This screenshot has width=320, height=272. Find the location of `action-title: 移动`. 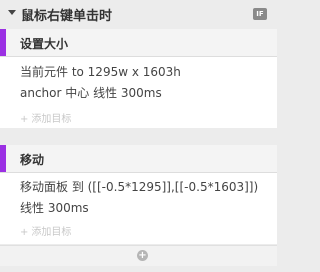

action-title: 移动 is located at coordinates (32, 160).